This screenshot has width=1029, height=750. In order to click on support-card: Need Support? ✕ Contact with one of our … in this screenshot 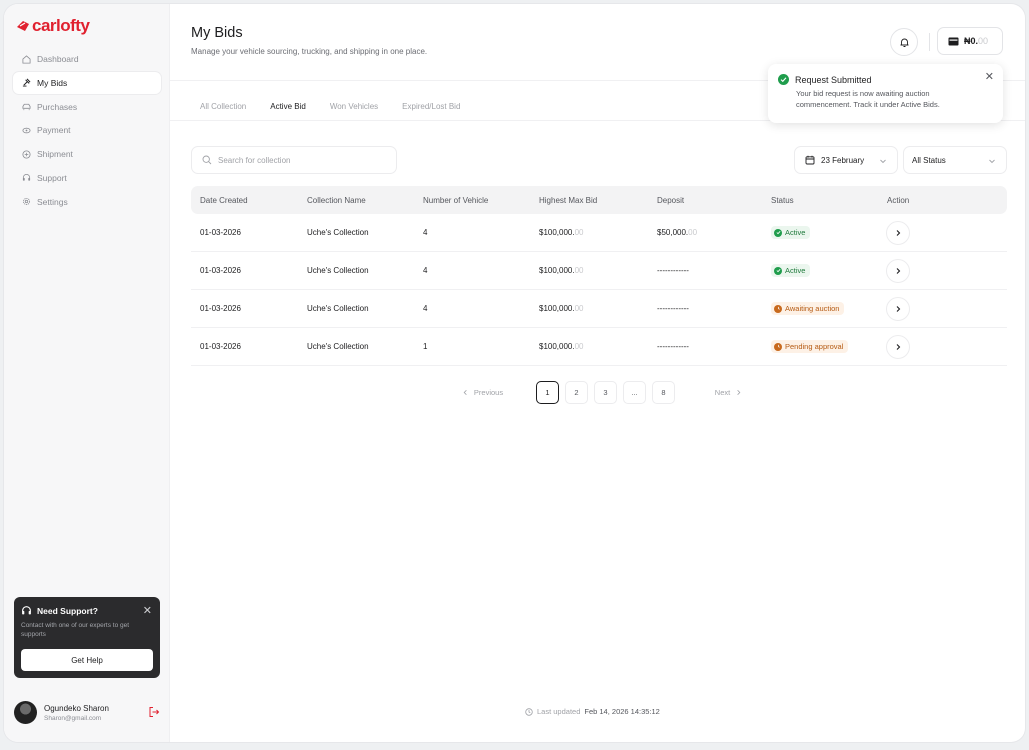, I will do `click(87, 637)`.